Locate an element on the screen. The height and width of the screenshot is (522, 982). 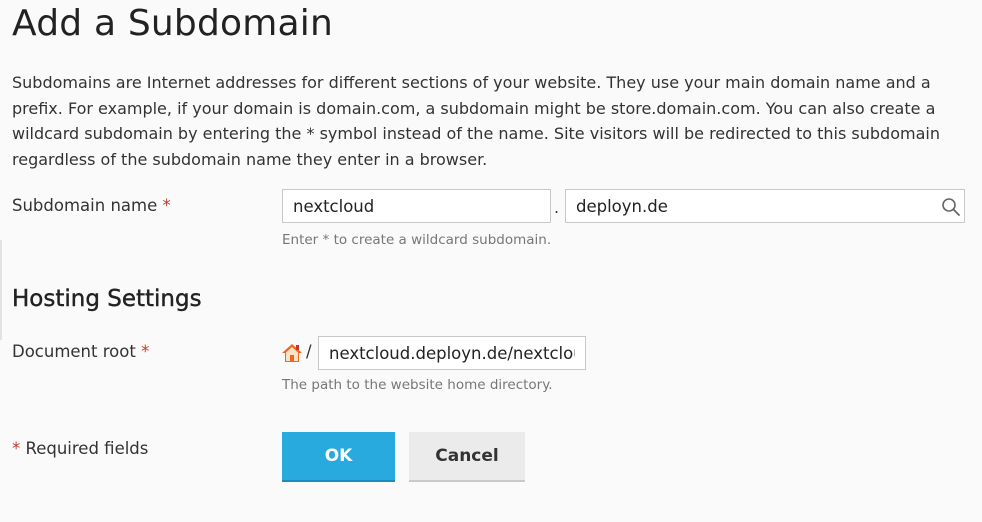
path-prefix: / is located at coordinates (309, 351).